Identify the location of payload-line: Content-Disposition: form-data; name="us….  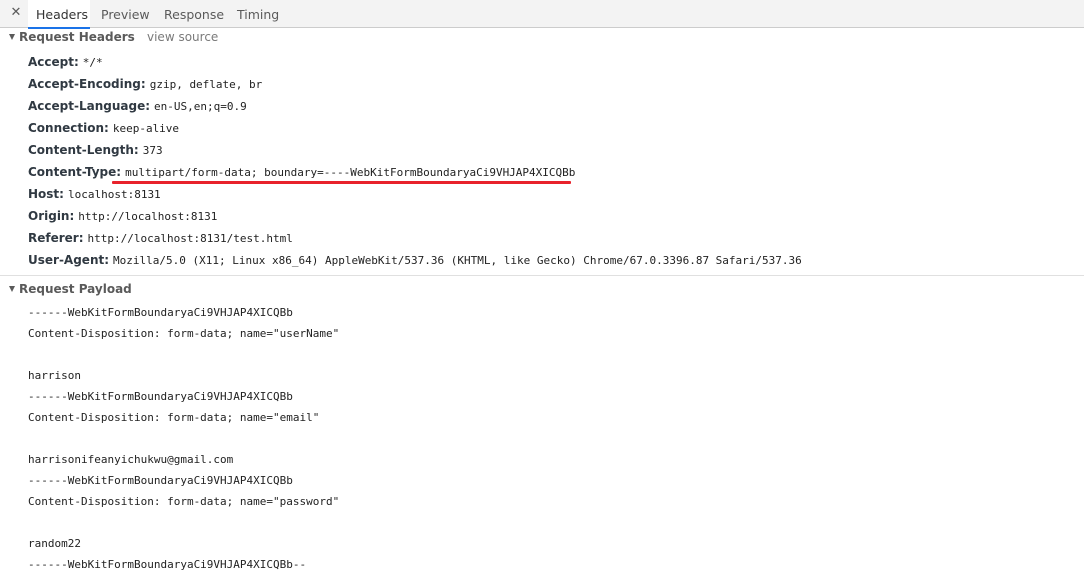
(184, 333).